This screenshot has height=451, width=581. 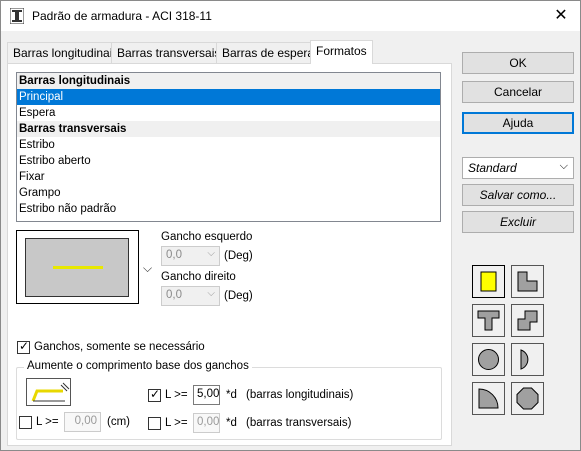 What do you see at coordinates (169, 52) in the screenshot?
I see `tab-barras-transversais: Barras transversais` at bounding box center [169, 52].